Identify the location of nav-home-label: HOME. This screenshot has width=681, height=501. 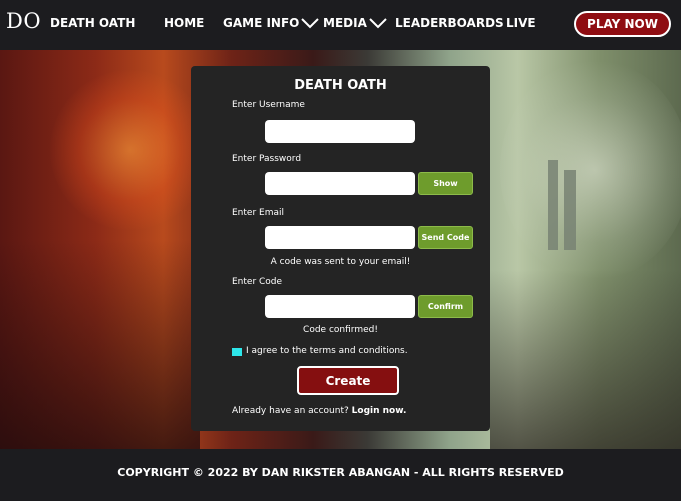
(184, 23).